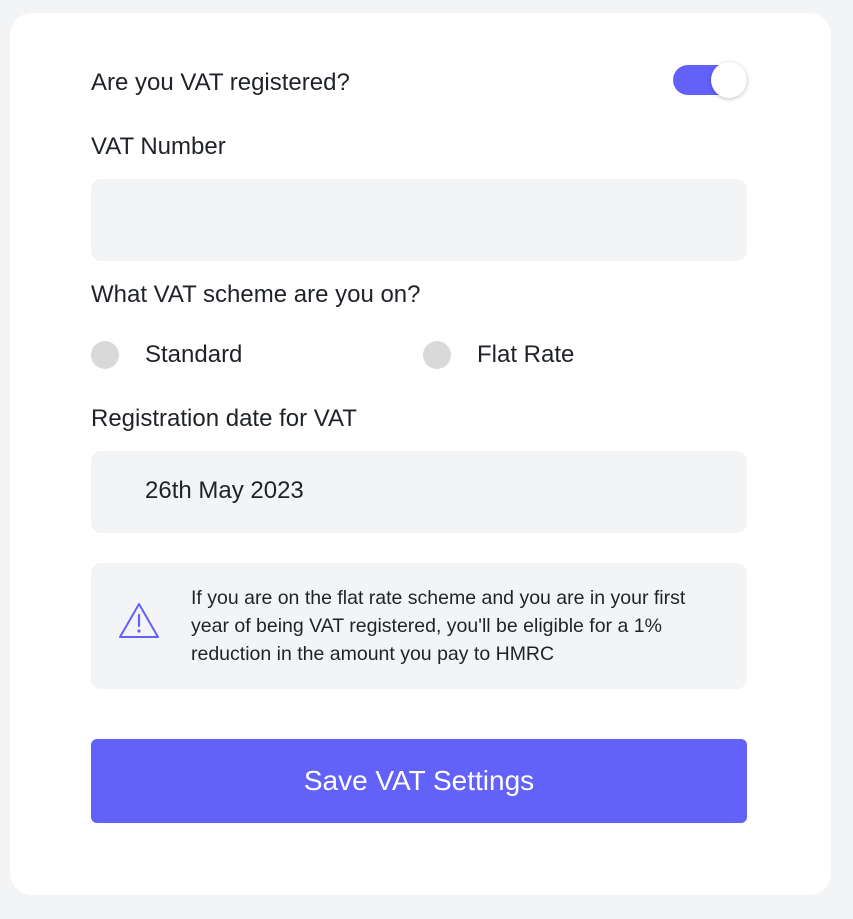 The width and height of the screenshot is (853, 919). I want to click on vat-registered-toggle, so click(710, 80).